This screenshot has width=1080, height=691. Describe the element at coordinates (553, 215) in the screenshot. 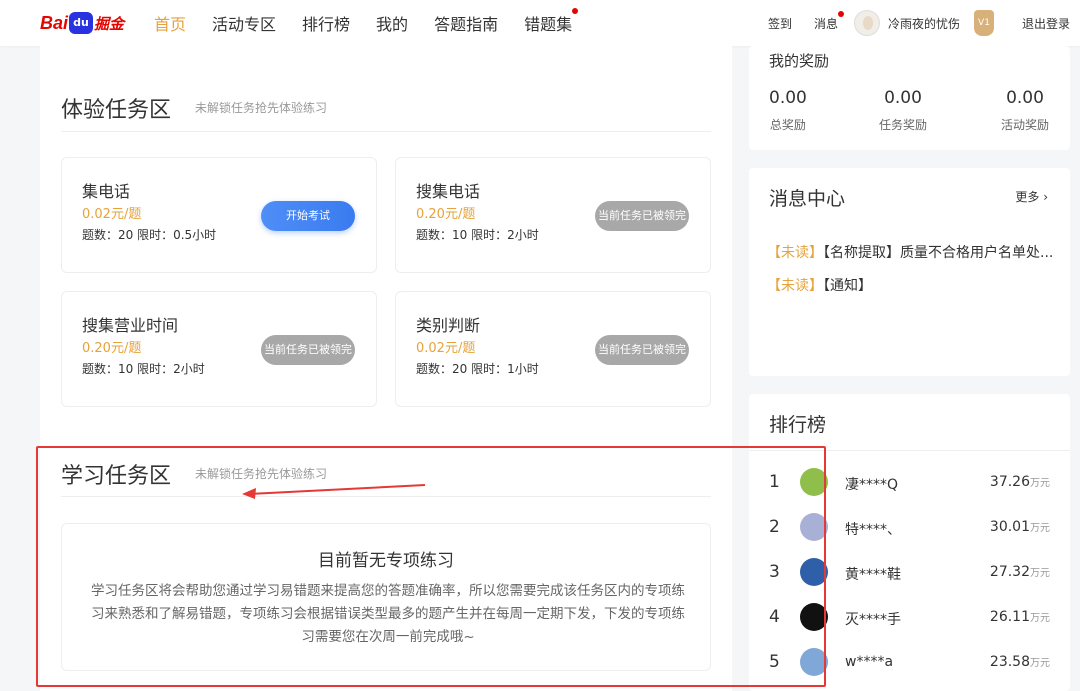

I see `task-card: 搜集电话 0.20元/题 题数：10 限时：2小时 当前任务已被领完` at that location.